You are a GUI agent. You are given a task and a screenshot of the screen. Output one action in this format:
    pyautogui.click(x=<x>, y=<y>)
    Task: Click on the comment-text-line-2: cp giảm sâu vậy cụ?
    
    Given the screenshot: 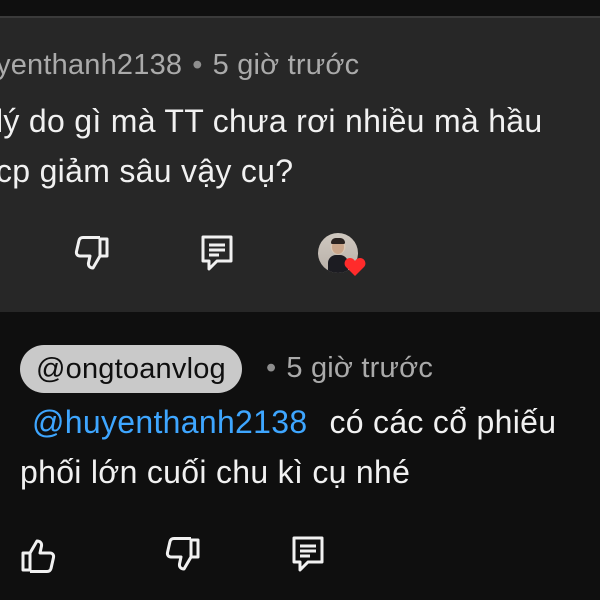 What is the action you would take?
    pyautogui.click(x=147, y=171)
    